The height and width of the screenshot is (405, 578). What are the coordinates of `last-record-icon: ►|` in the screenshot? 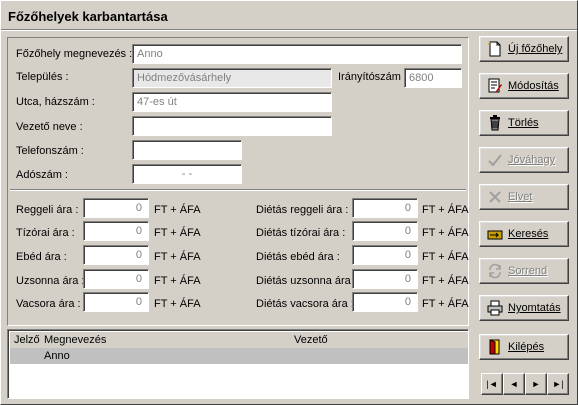 It's located at (558, 384).